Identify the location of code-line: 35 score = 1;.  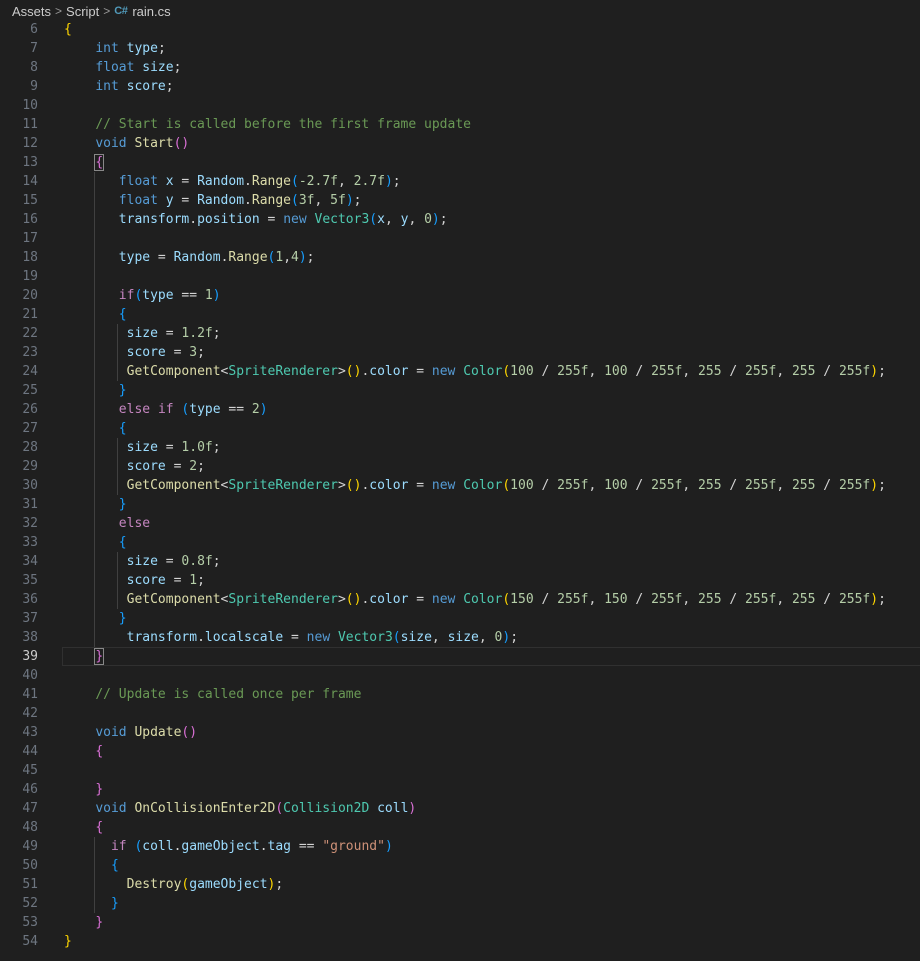
(460, 580).